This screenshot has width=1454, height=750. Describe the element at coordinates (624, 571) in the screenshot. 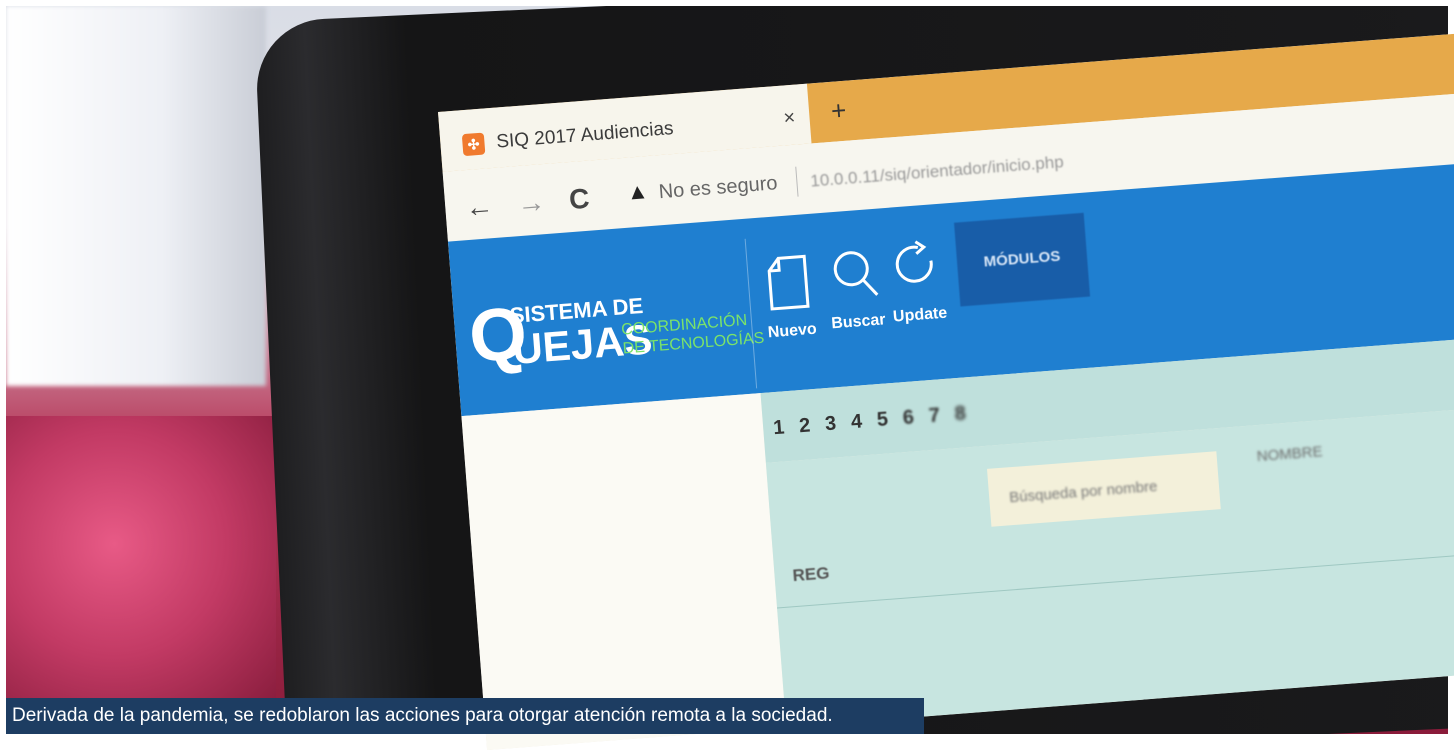

I see `left-panel` at that location.